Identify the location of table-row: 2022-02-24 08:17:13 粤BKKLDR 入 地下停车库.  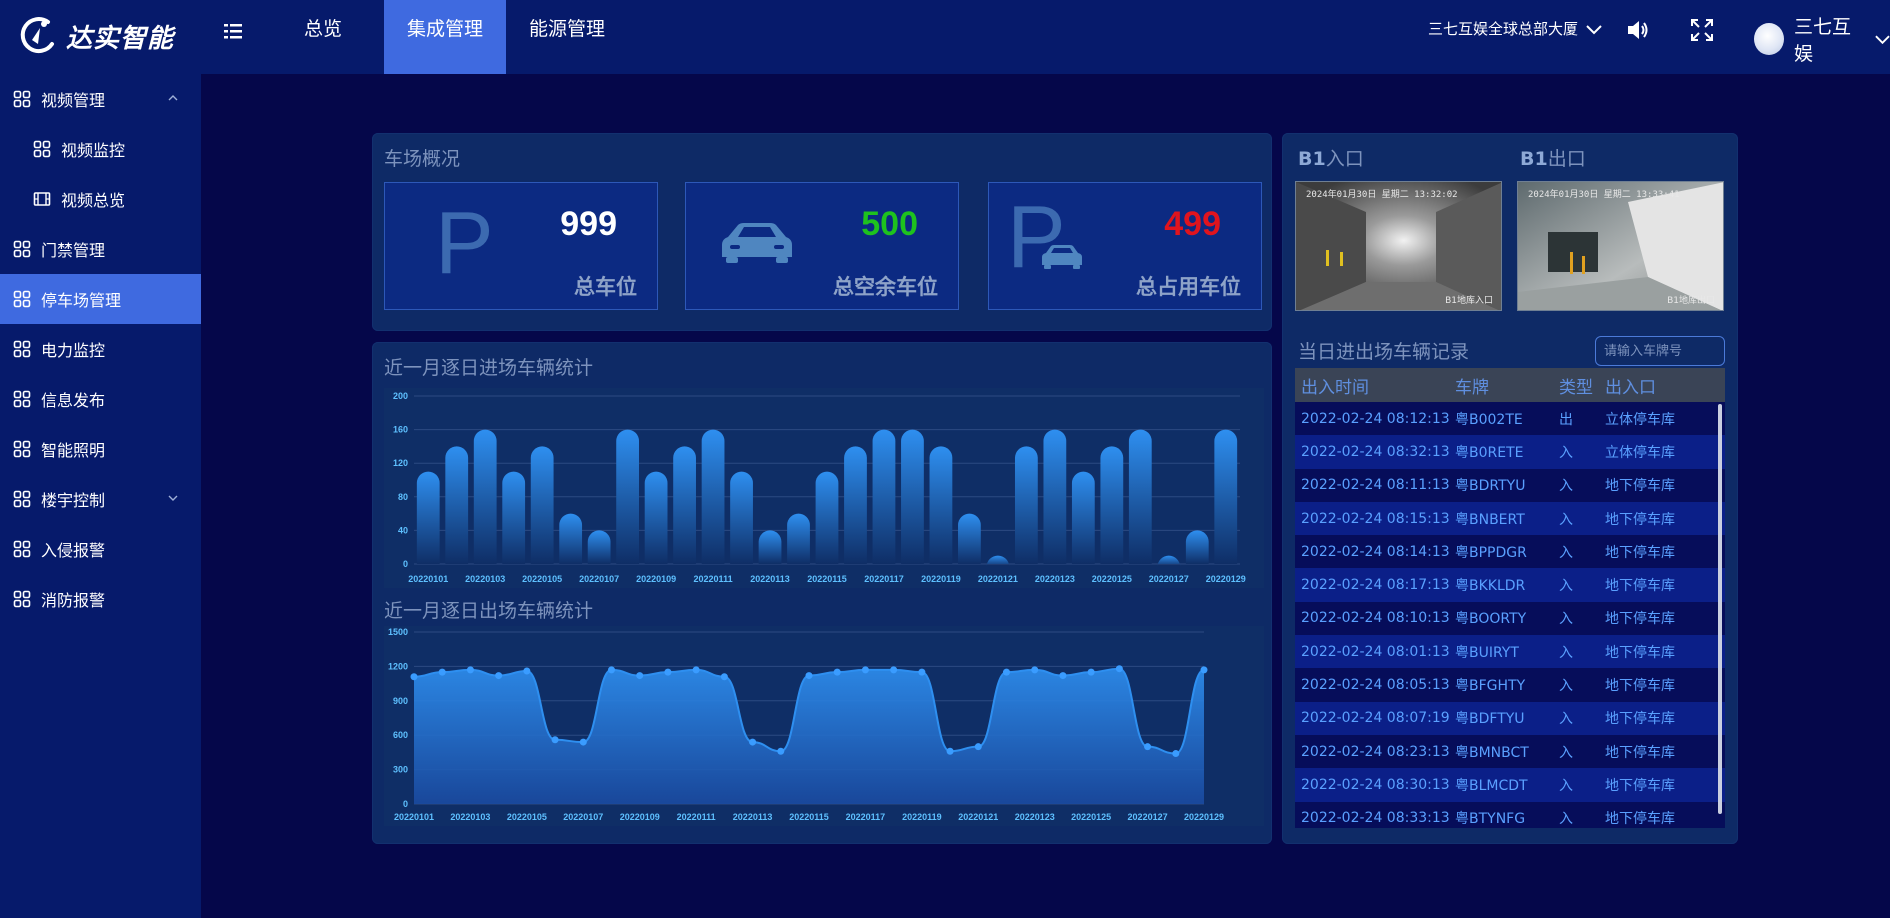
(1510, 585).